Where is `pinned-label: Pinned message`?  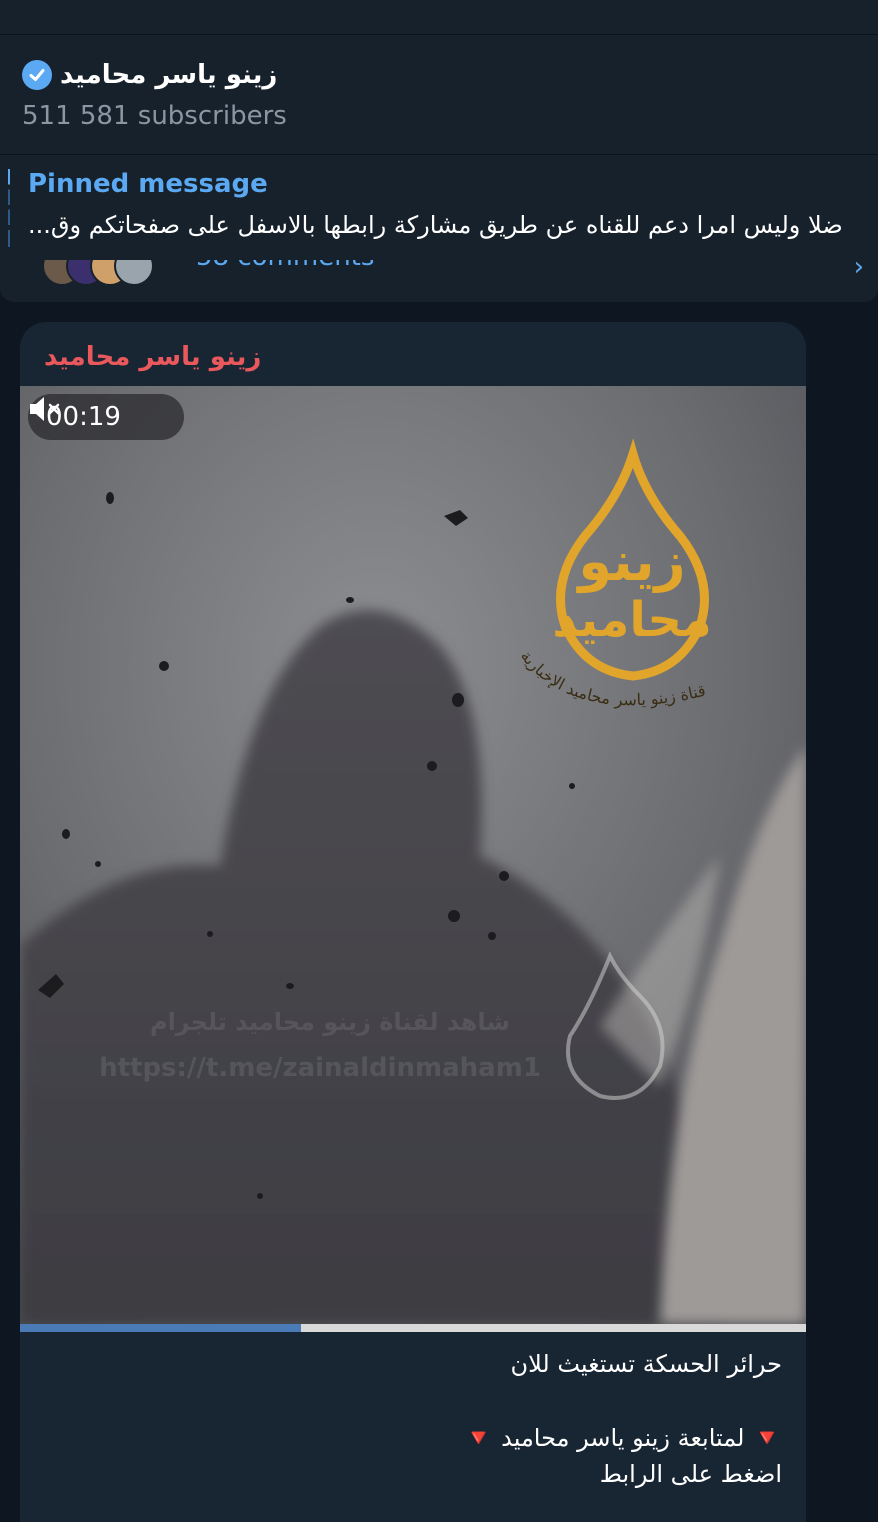
pinned-label: Pinned message is located at coordinates (148, 184).